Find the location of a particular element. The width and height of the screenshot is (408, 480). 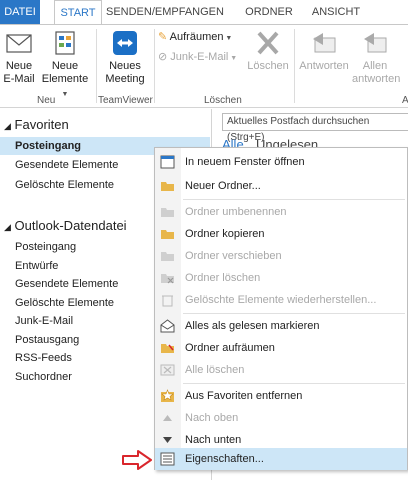

menu-item-copy-folder: Ordner kopieren is located at coordinates (281, 234).